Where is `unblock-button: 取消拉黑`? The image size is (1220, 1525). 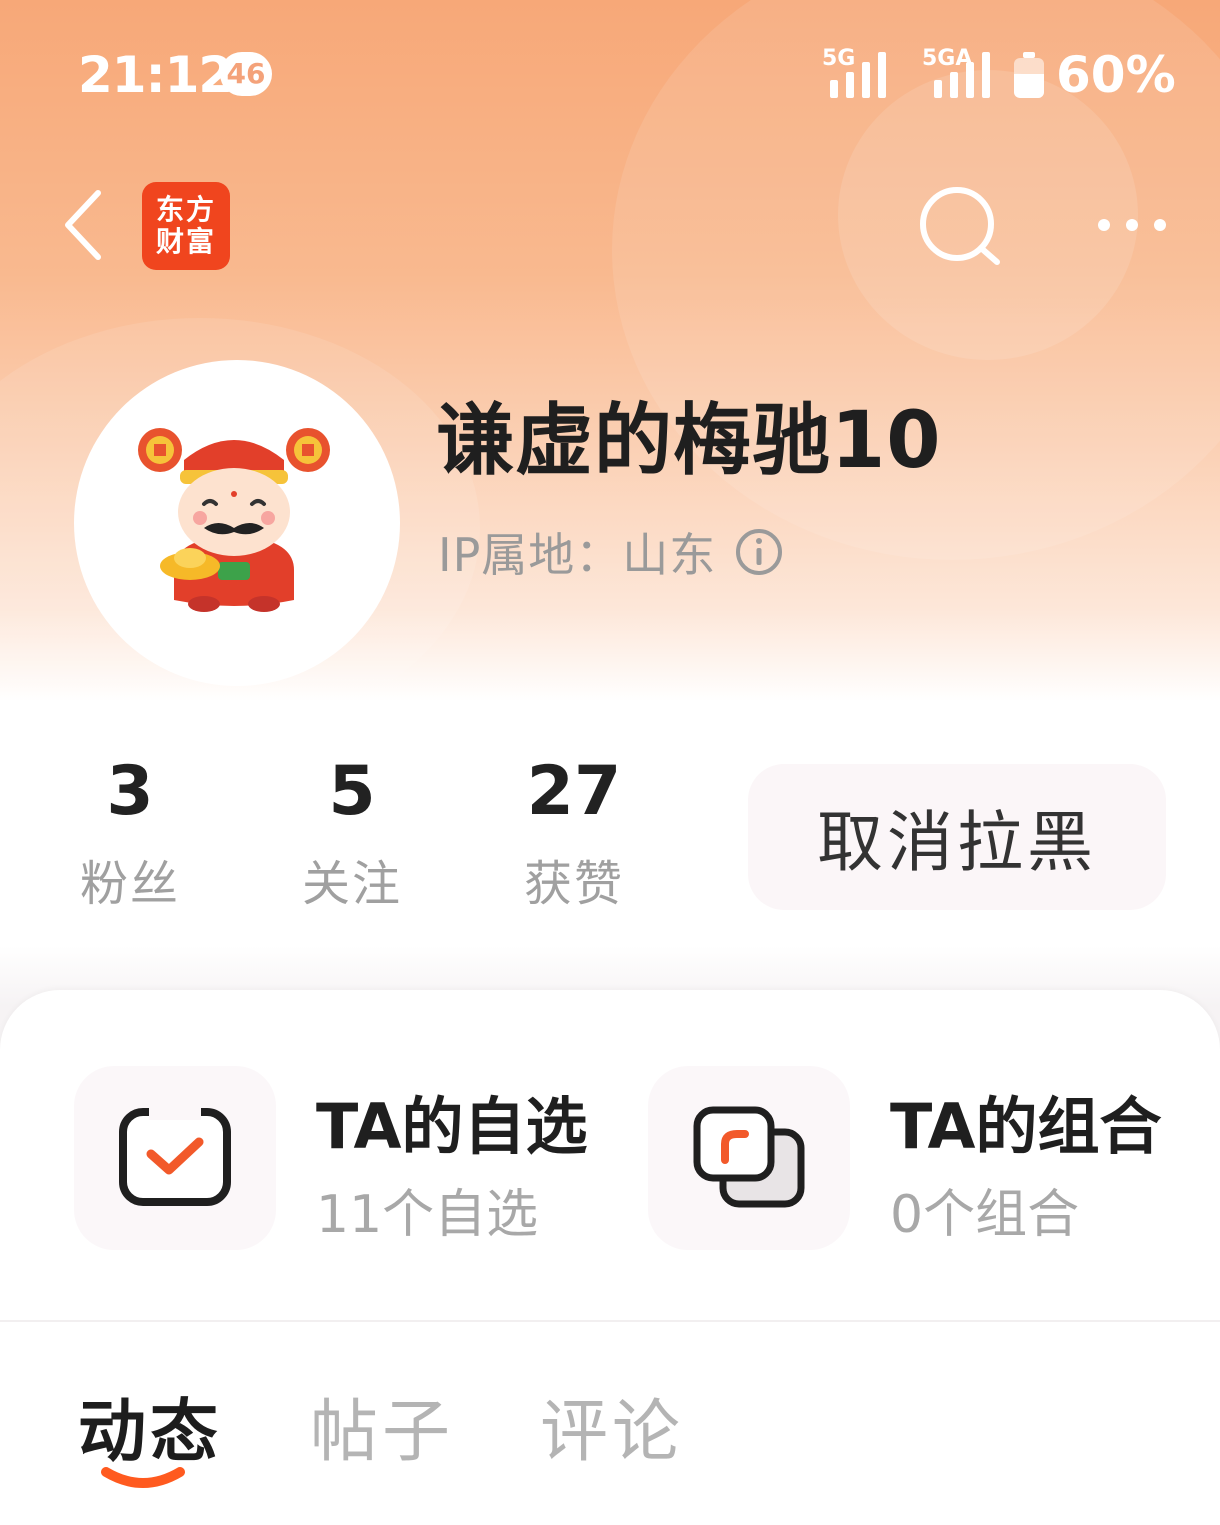
unblock-button: 取消拉黑 is located at coordinates (957, 837).